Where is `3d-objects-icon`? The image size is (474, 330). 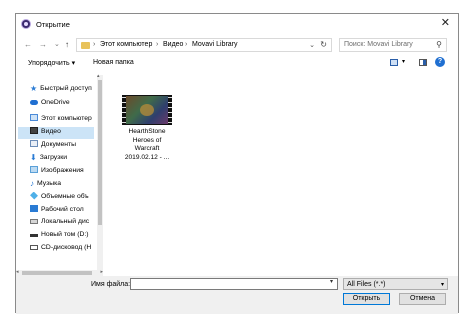 3d-objects-icon is located at coordinates (34, 196).